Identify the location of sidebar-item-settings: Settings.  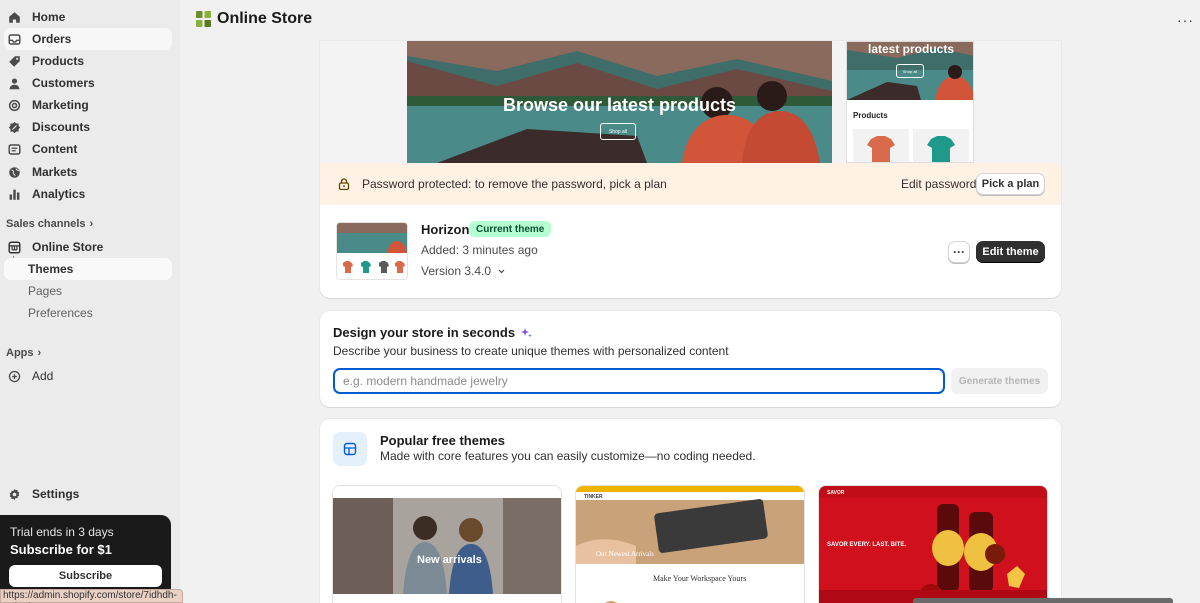
(88, 494).